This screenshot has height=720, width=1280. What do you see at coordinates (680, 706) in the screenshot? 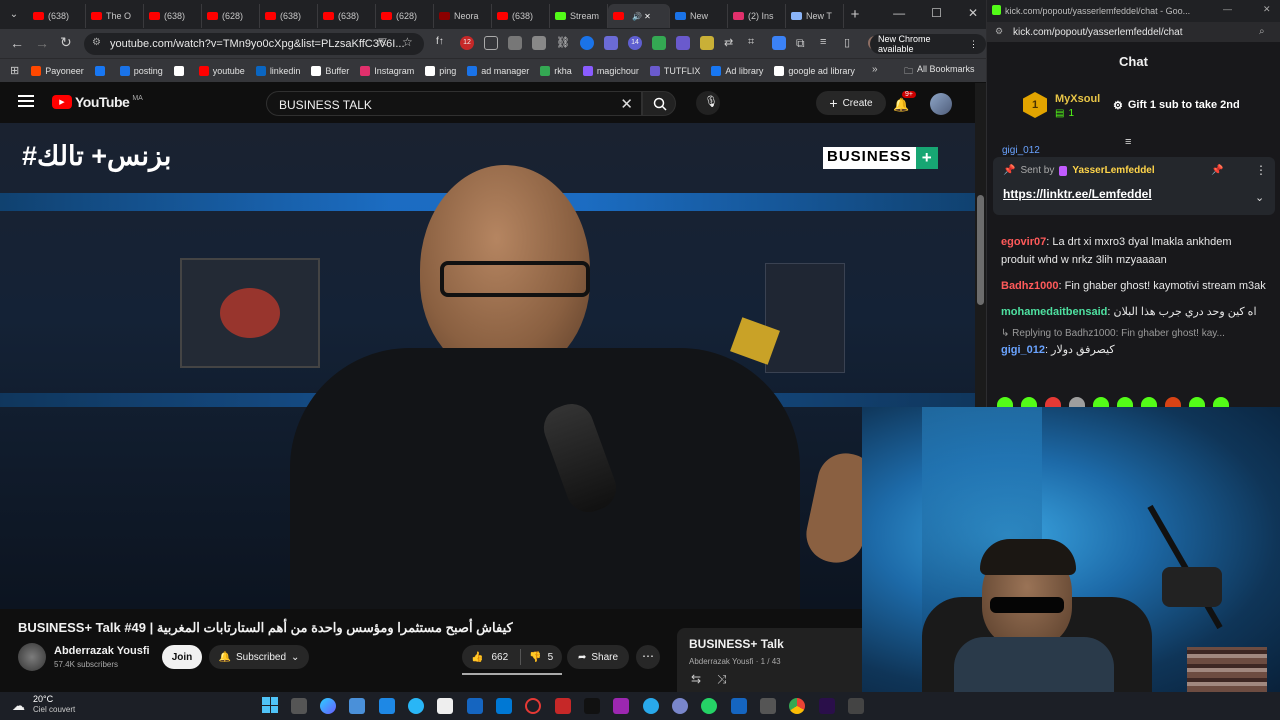
I see `app-globe-icon` at bounding box center [680, 706].